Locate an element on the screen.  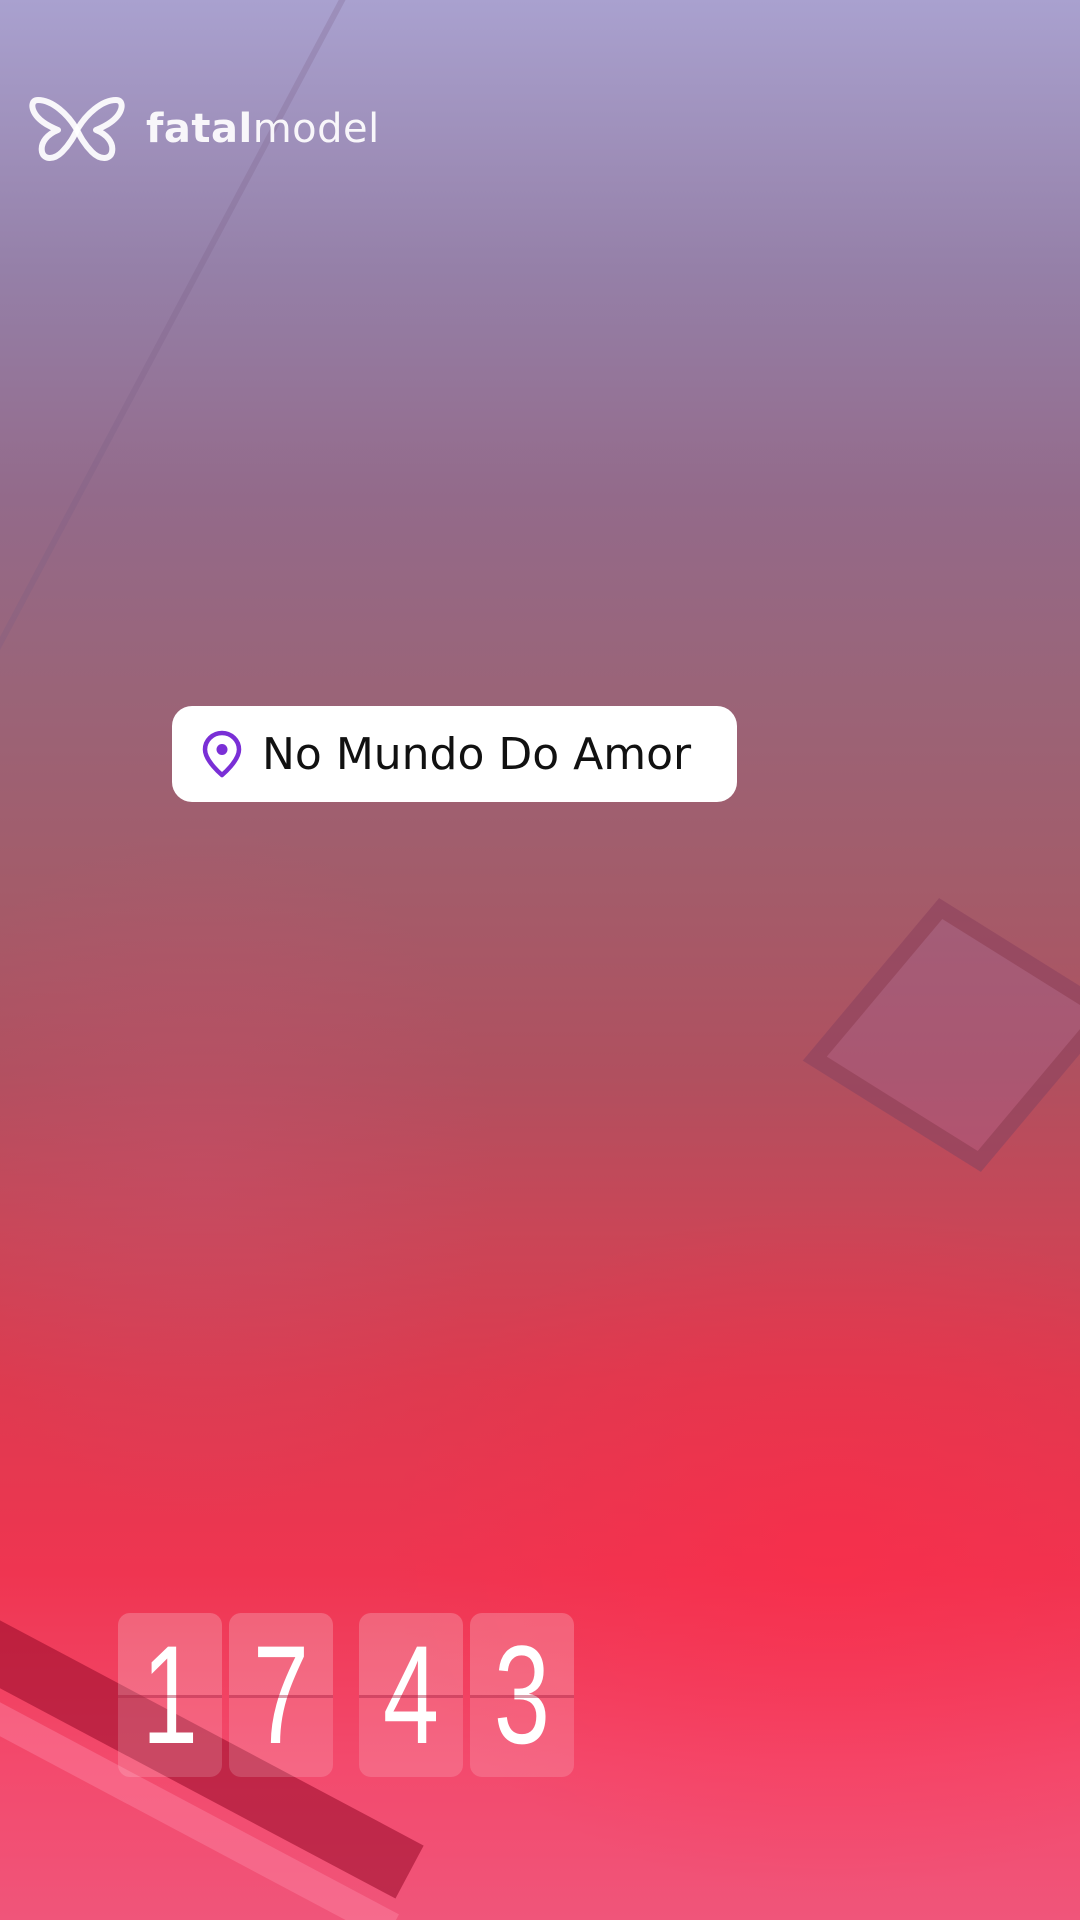
clock-digit-value: 1 is located at coordinates (170, 1694).